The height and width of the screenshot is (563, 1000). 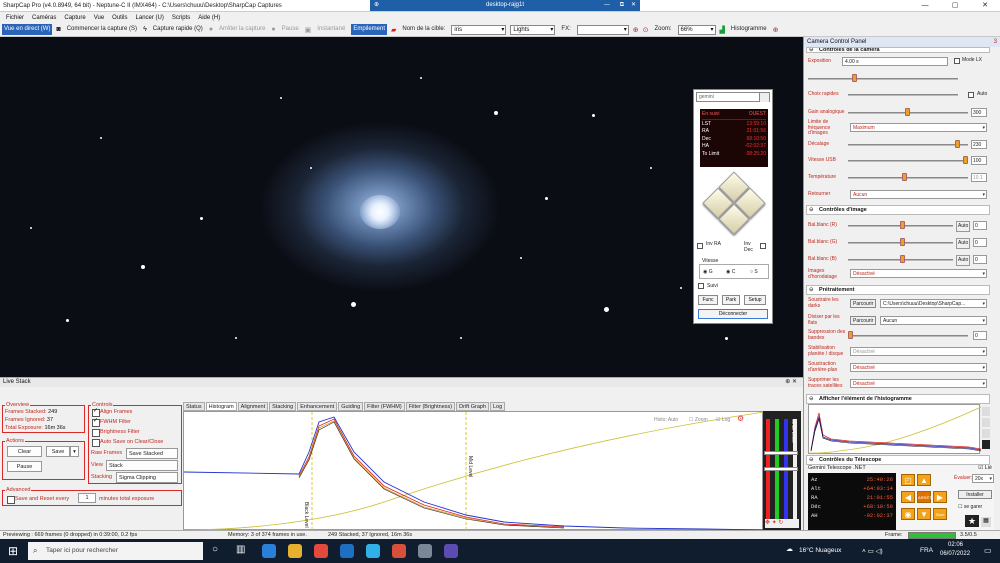 What do you see at coordinates (295, 551) in the screenshot?
I see `file-explorer-icon` at bounding box center [295, 551].